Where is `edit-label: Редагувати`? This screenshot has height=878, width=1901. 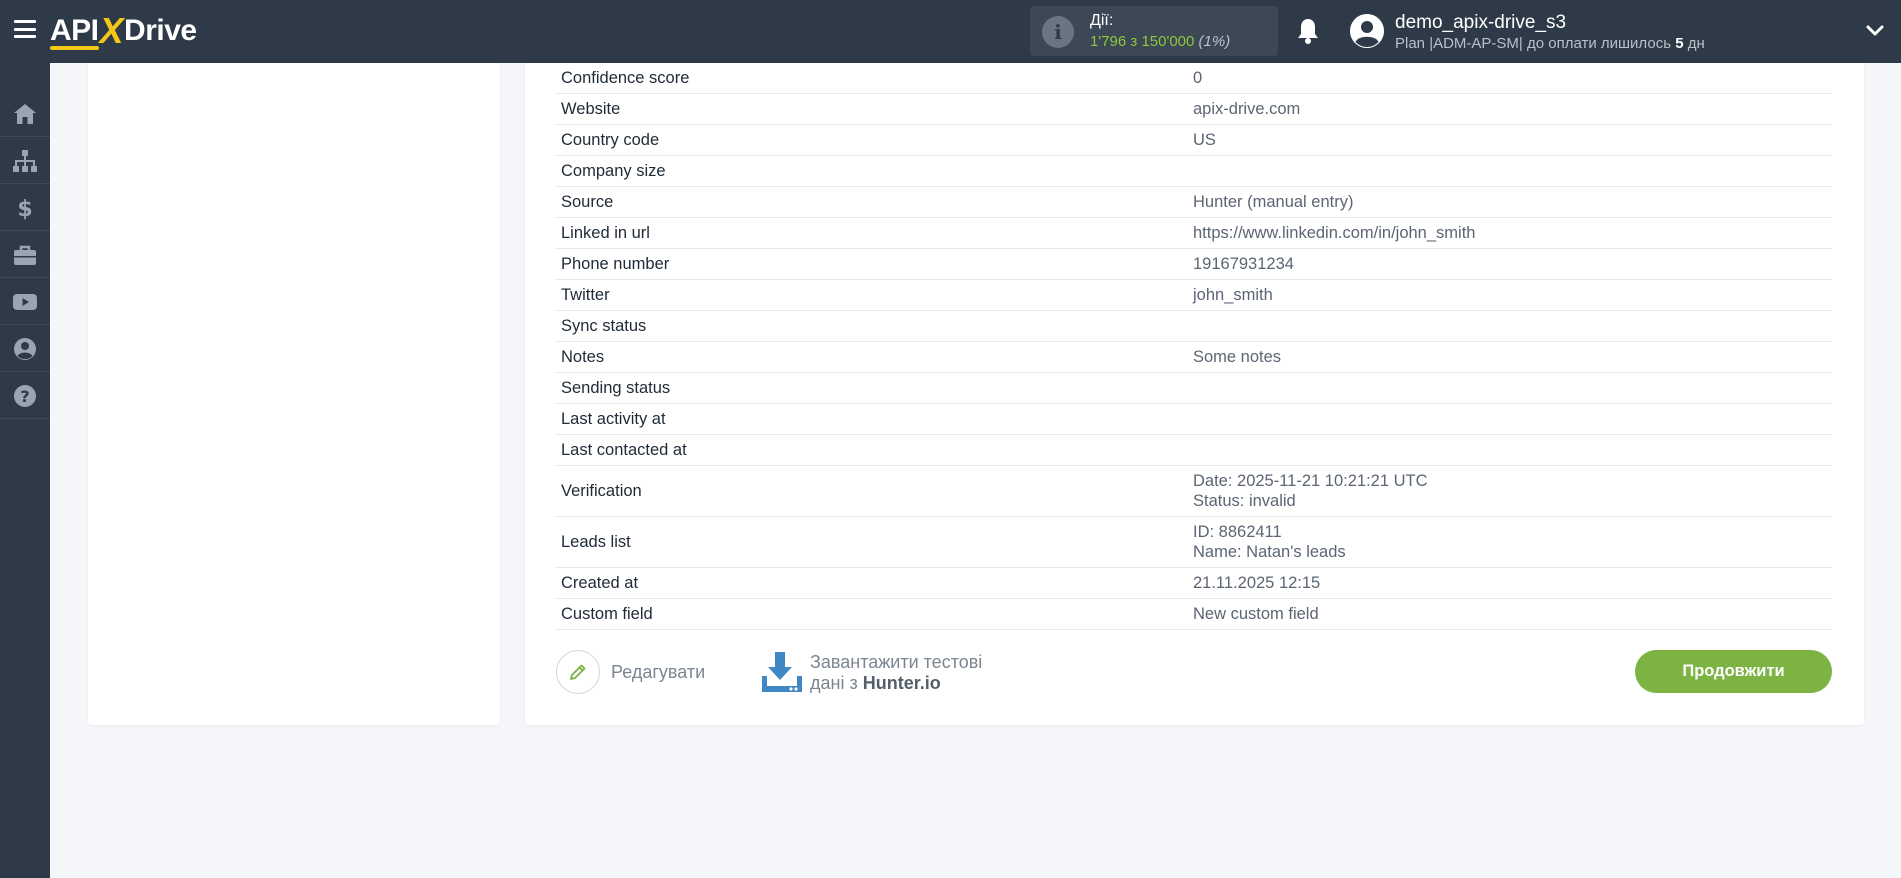 edit-label: Редагувати is located at coordinates (658, 671).